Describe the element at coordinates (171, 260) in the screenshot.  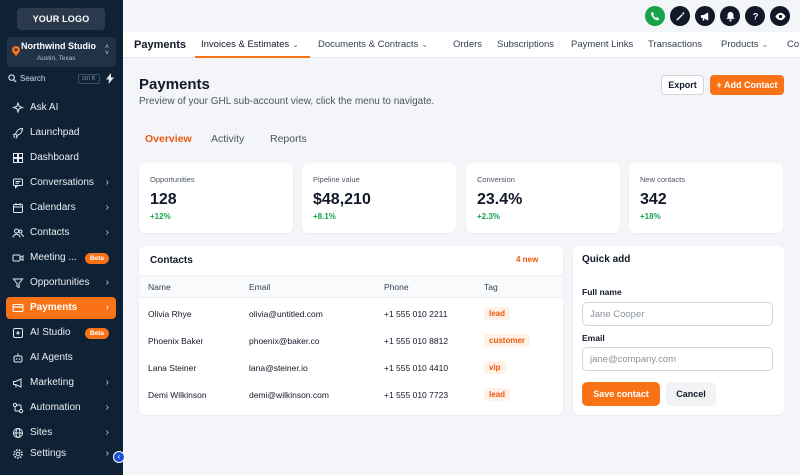
I see `contacts-title: Contacts` at that location.